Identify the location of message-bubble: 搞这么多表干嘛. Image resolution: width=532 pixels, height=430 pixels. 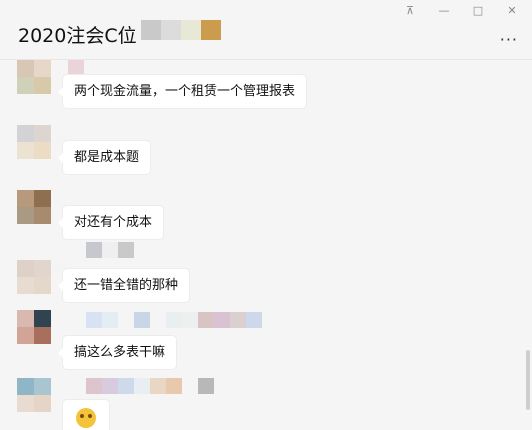
(117, 352).